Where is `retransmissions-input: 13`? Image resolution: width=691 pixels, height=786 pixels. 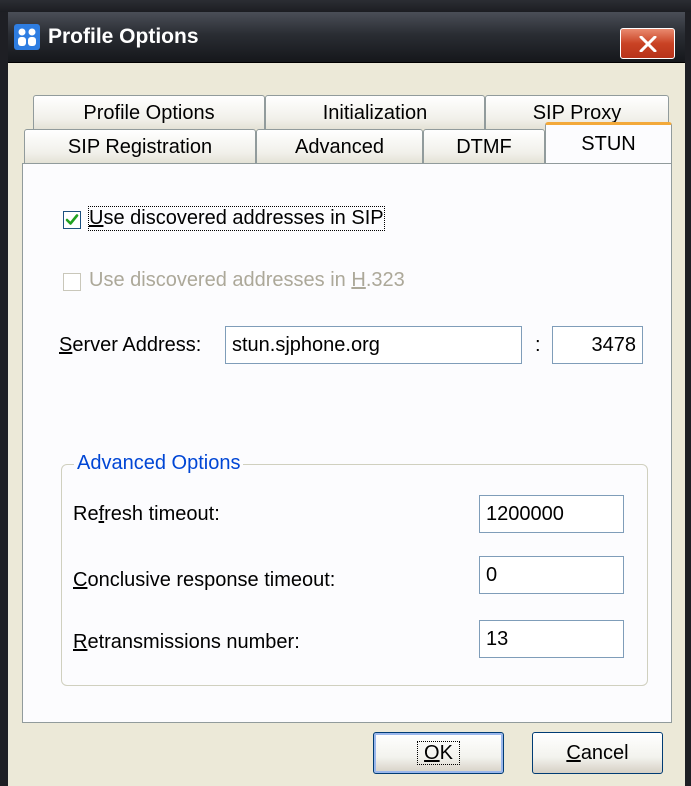 retransmissions-input: 13 is located at coordinates (551, 639).